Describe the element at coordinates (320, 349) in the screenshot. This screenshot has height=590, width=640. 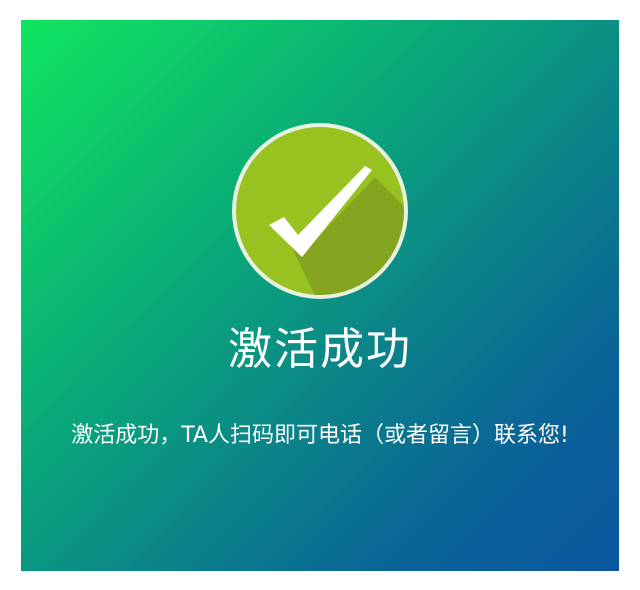
I see `success-title: 激活成功` at that location.